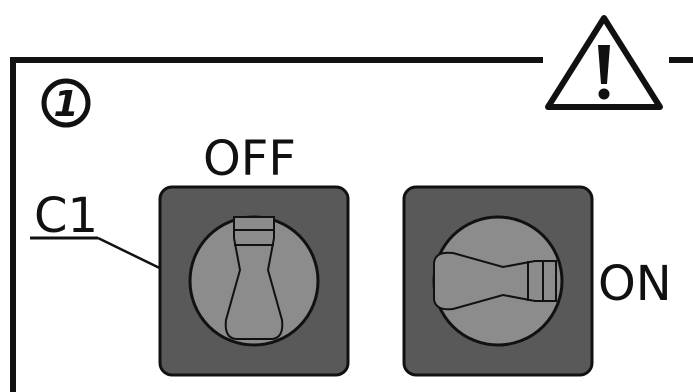  Describe the element at coordinates (66, 216) in the screenshot. I see `component-label: C1` at that location.